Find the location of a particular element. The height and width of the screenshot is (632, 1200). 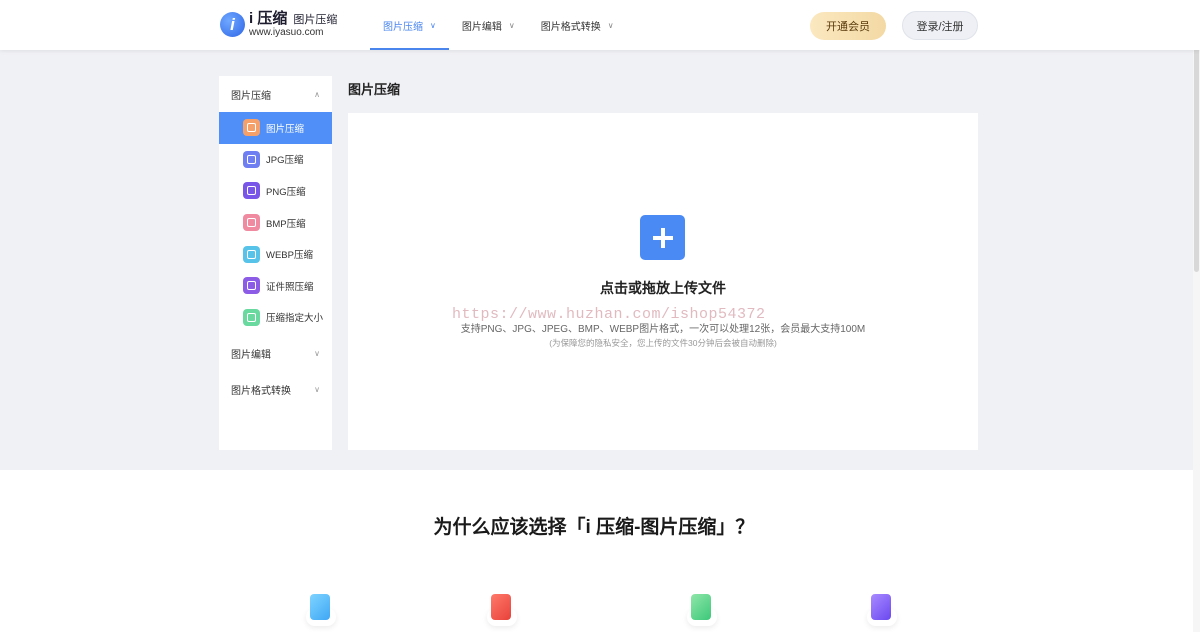

feature-secure-icon is located at coordinates (880, 609).